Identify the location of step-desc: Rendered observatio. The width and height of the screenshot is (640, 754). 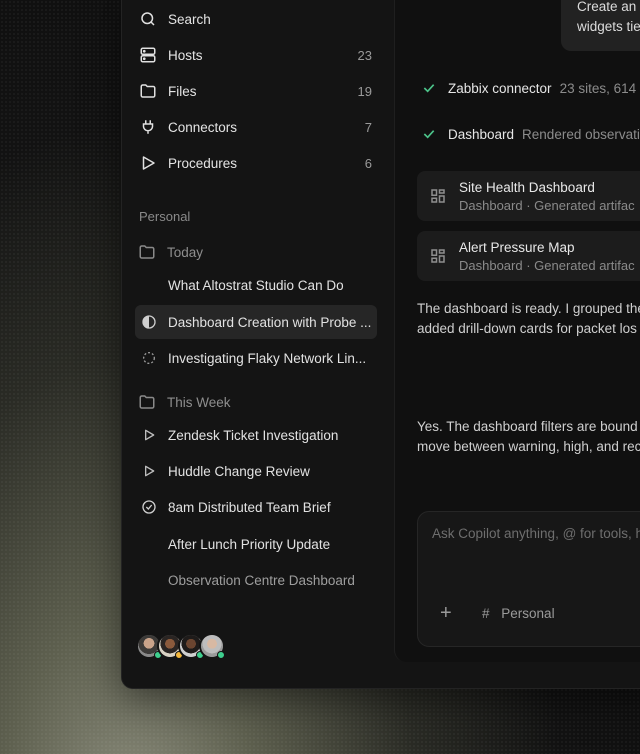
(581, 134).